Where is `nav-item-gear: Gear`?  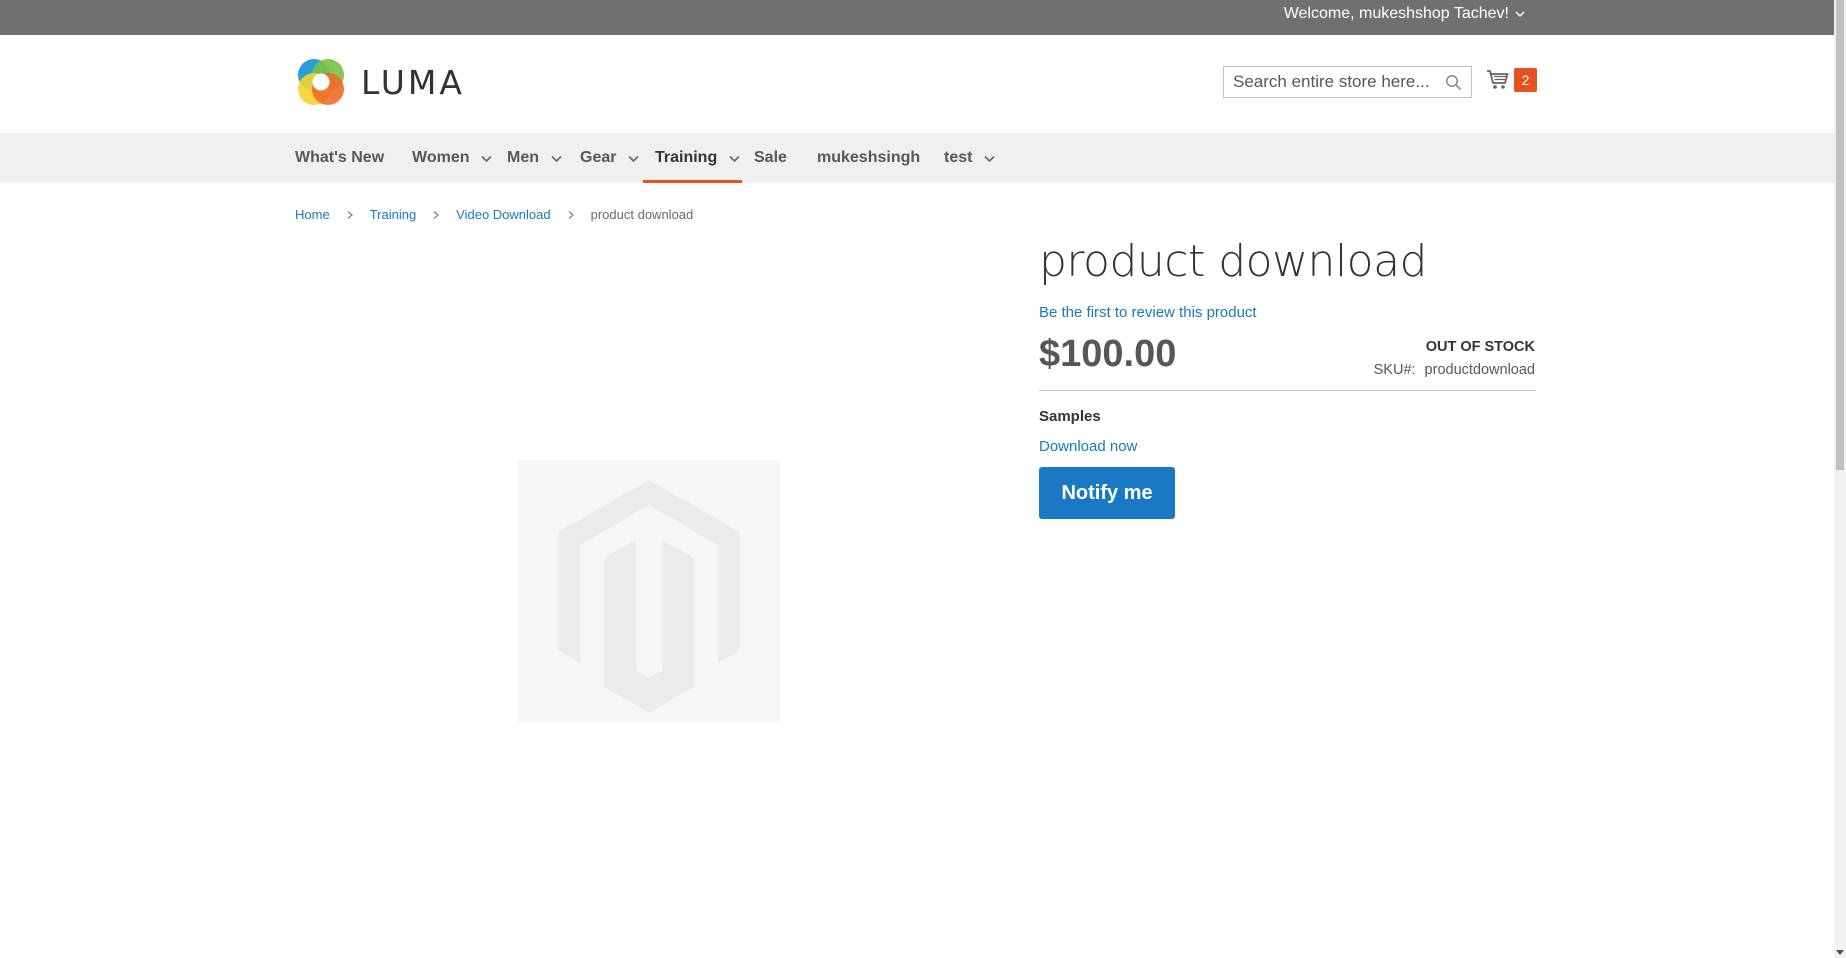
nav-item-gear: Gear is located at coordinates (610, 158).